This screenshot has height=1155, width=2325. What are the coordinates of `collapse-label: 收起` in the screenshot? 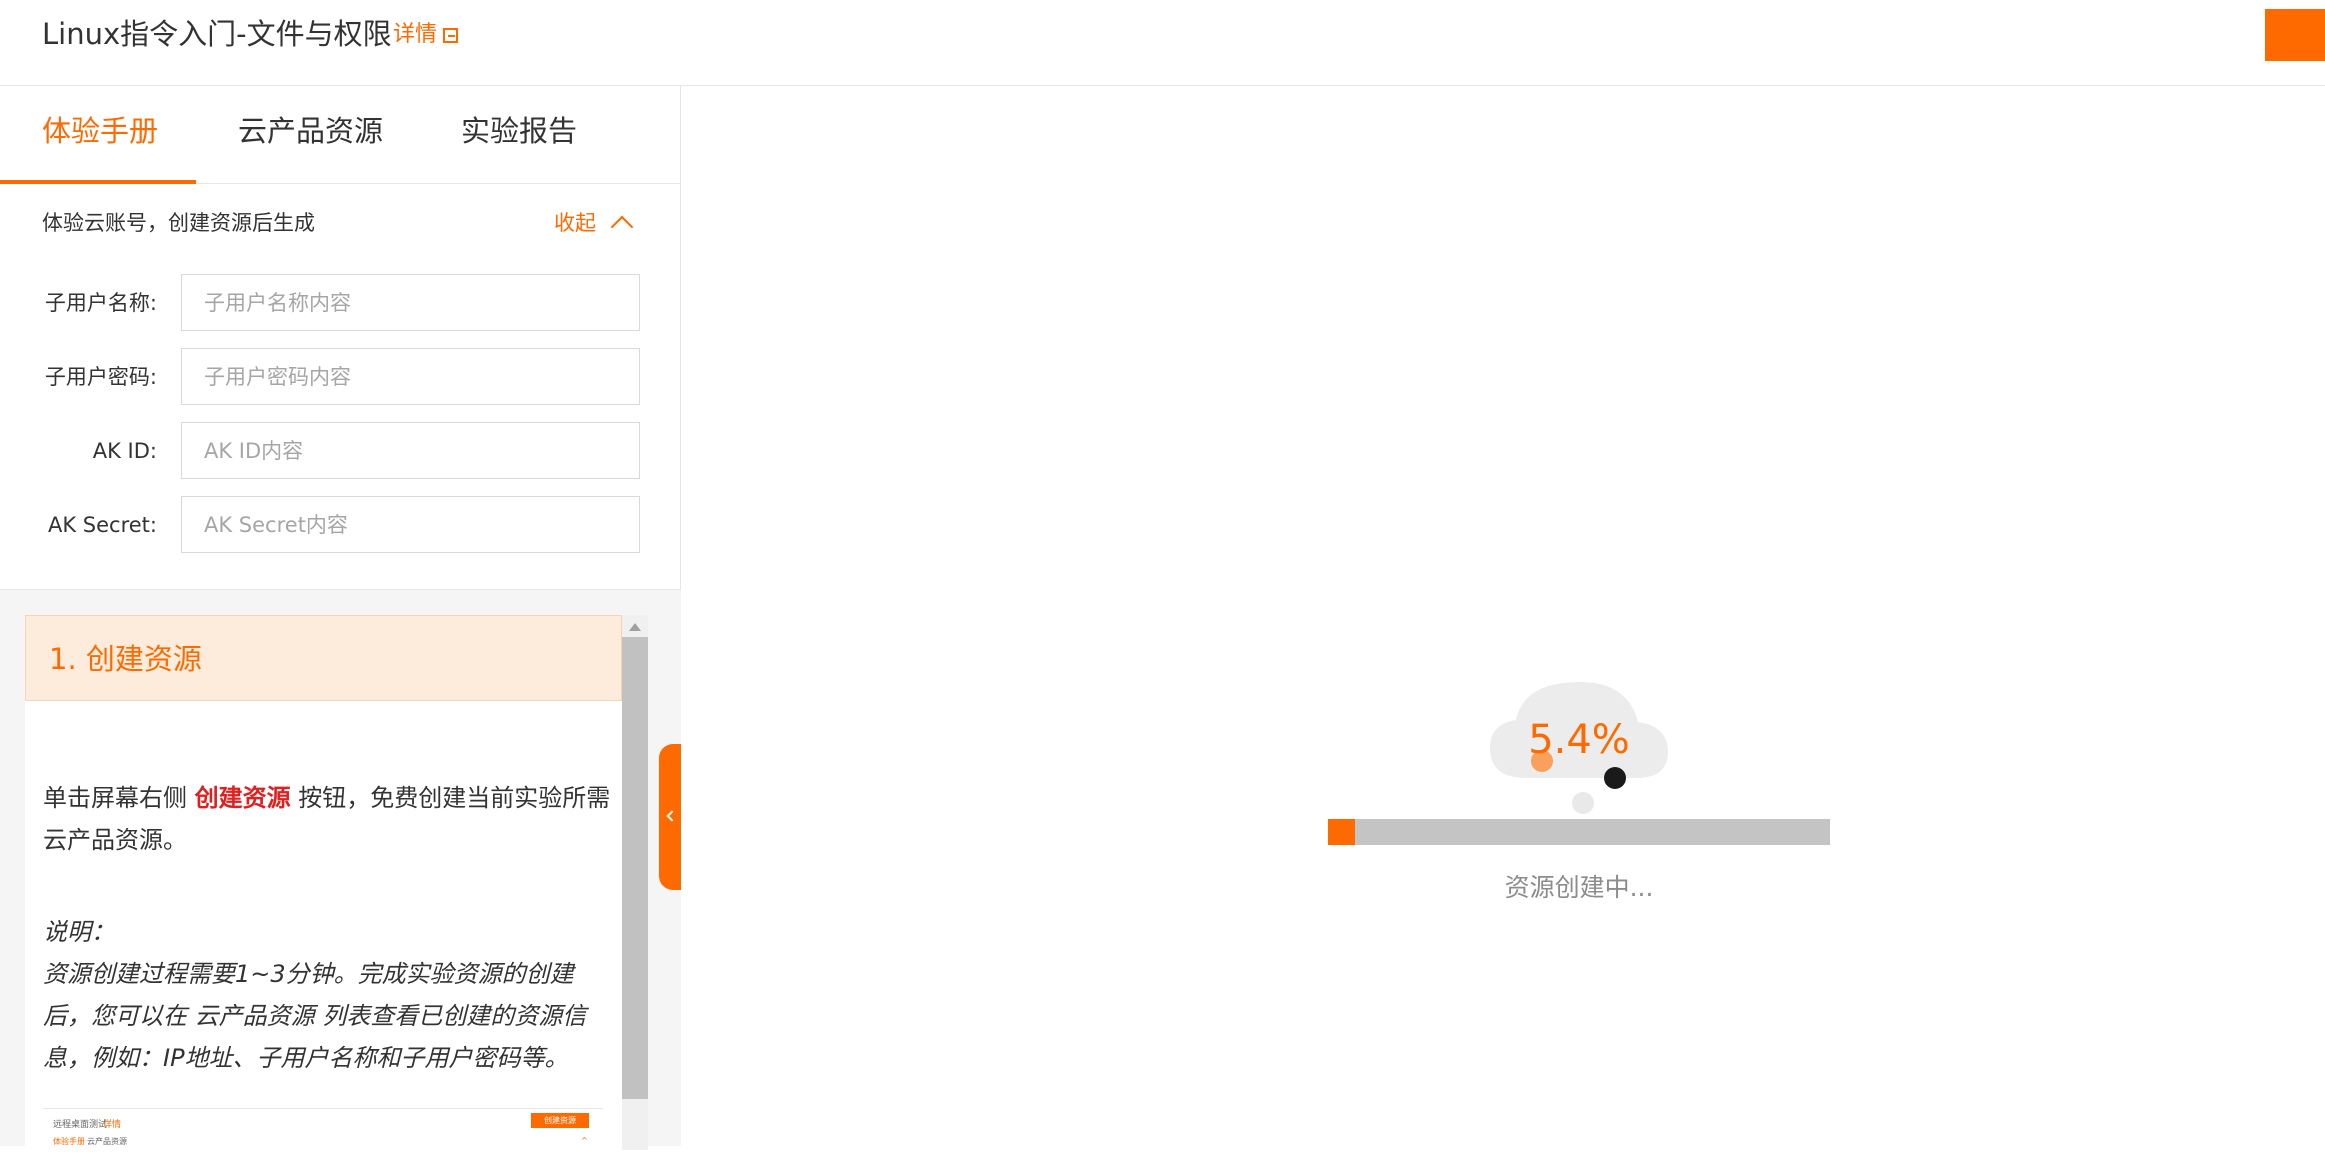 It's located at (575, 223).